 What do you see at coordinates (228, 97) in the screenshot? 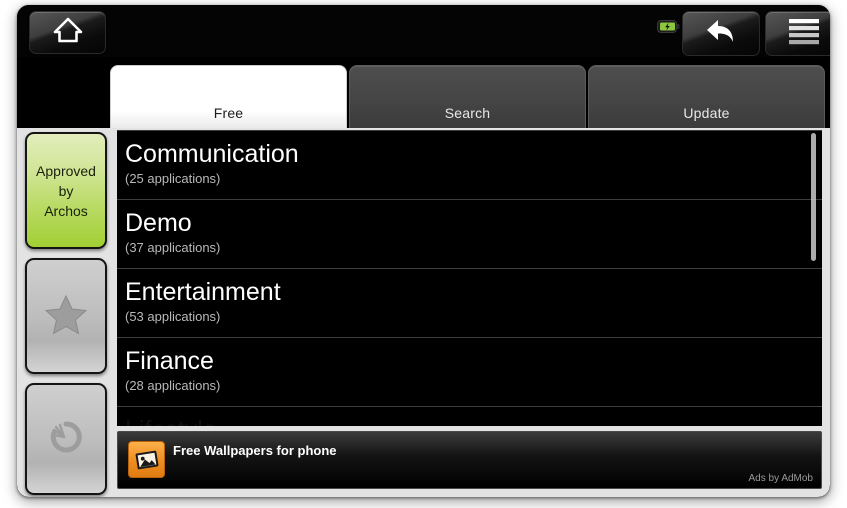
I see `tab-free: Free` at bounding box center [228, 97].